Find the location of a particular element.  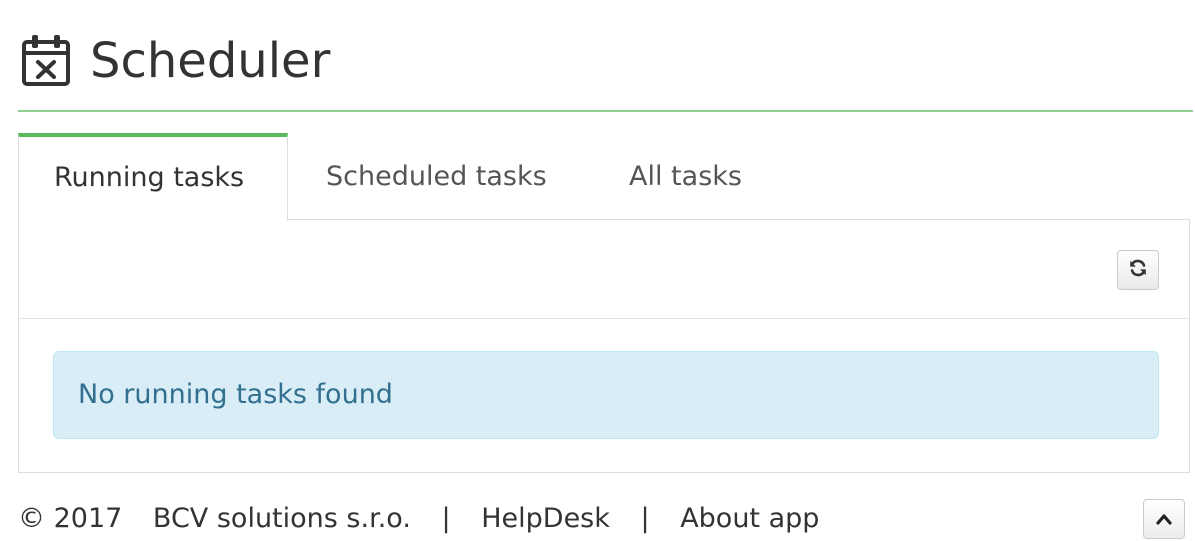

copyright-year: 2017 is located at coordinates (88, 518).